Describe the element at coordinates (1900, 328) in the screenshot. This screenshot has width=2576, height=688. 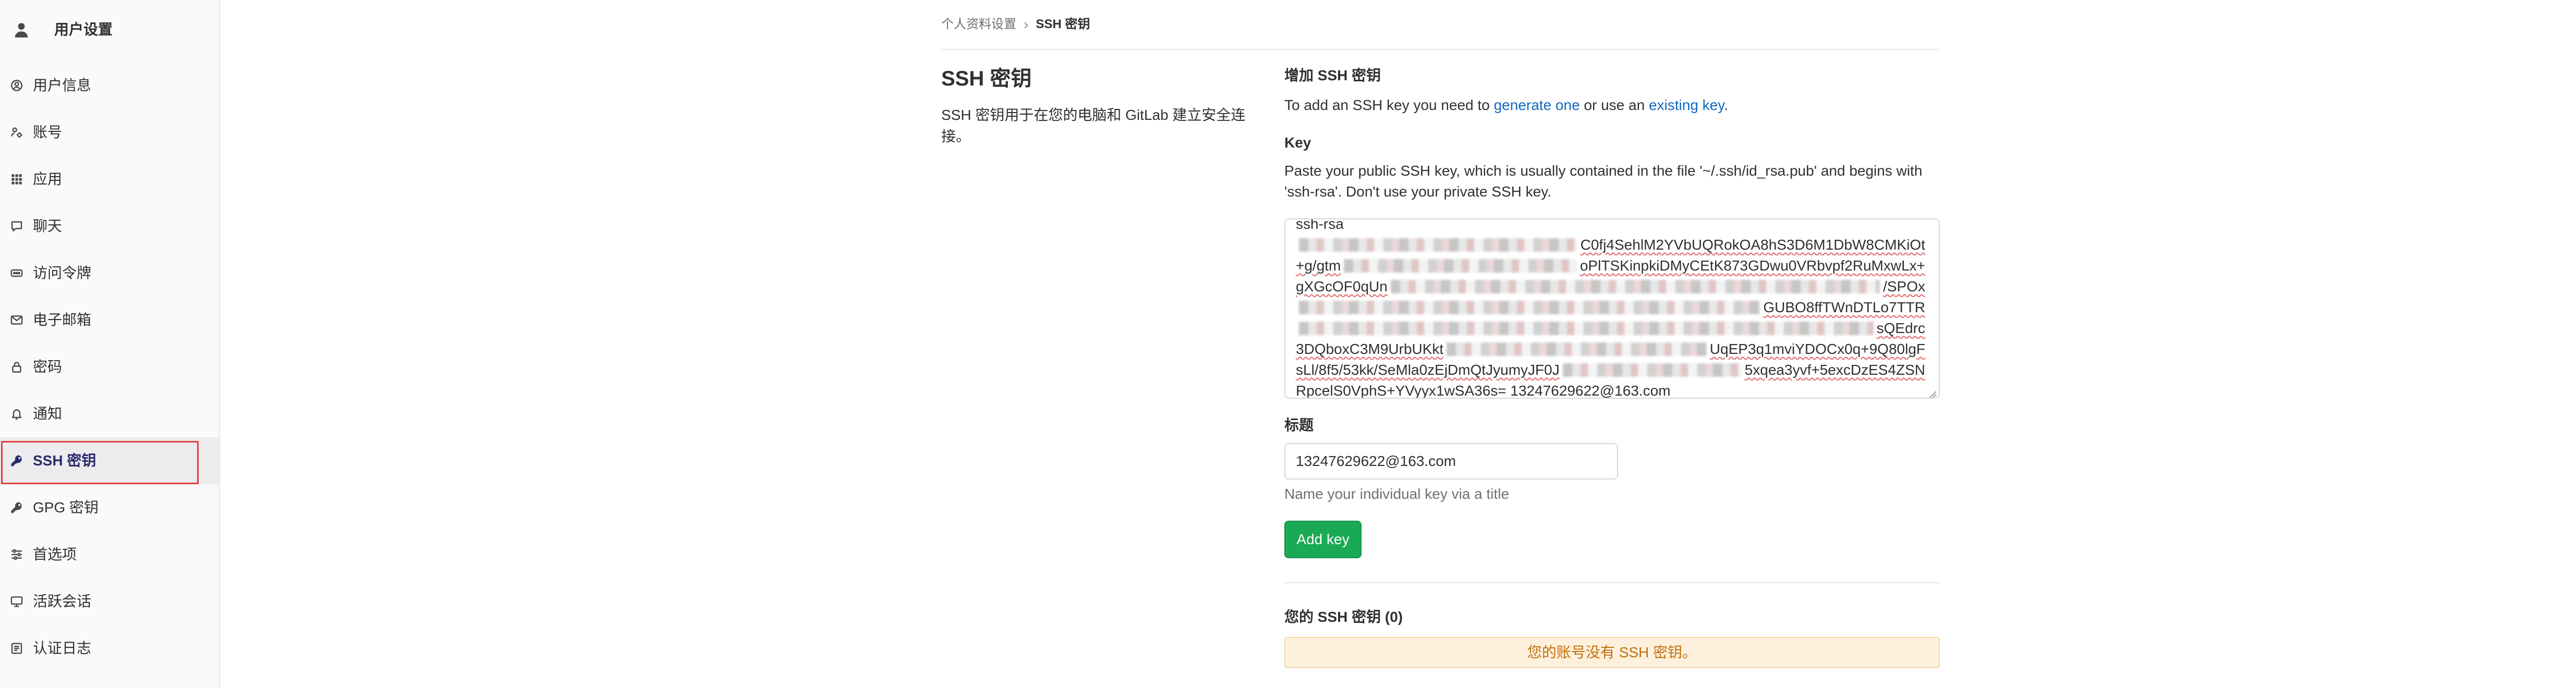
I see `key-text: sQEdrc` at that location.